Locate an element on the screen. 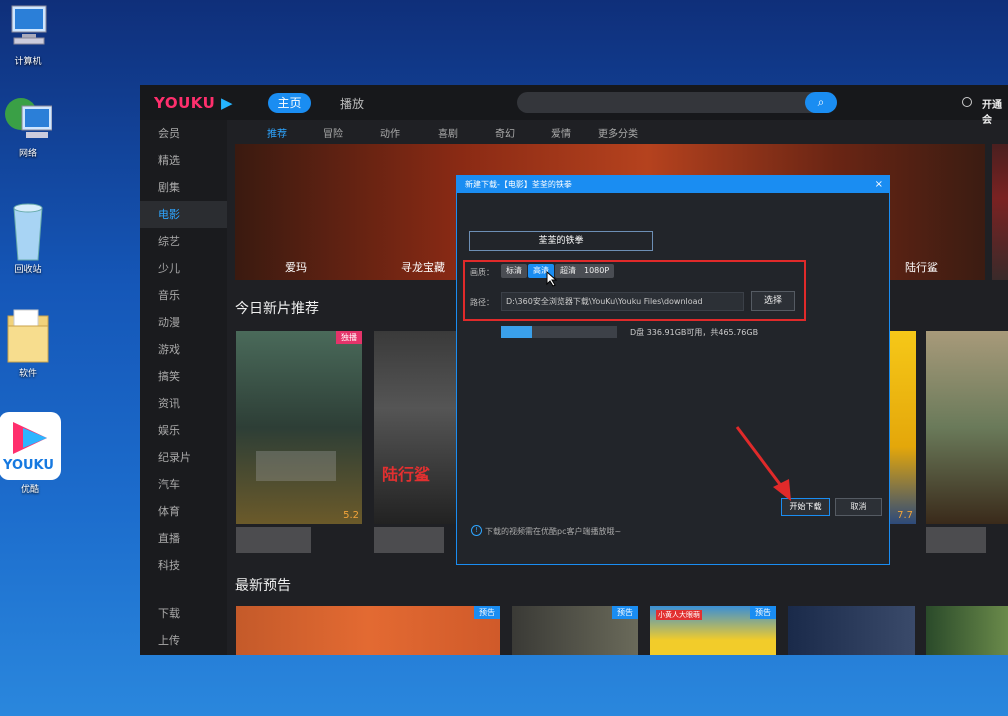  disk-space-text: D盘 336.91GB可用，共465.76GB is located at coordinates (694, 332).